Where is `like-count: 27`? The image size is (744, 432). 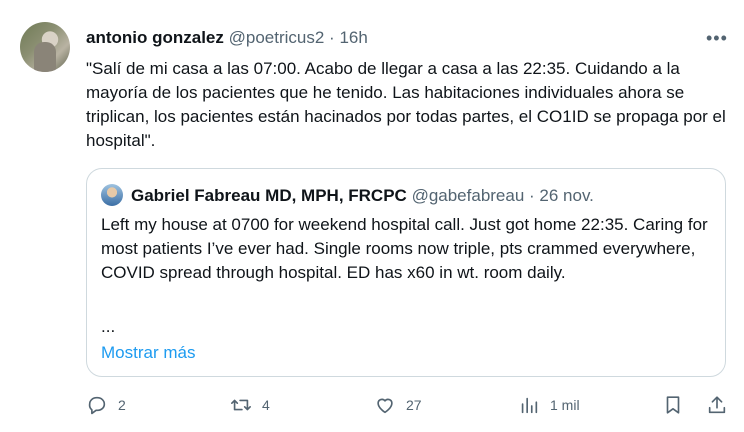
like-count: 27 is located at coordinates (414, 405).